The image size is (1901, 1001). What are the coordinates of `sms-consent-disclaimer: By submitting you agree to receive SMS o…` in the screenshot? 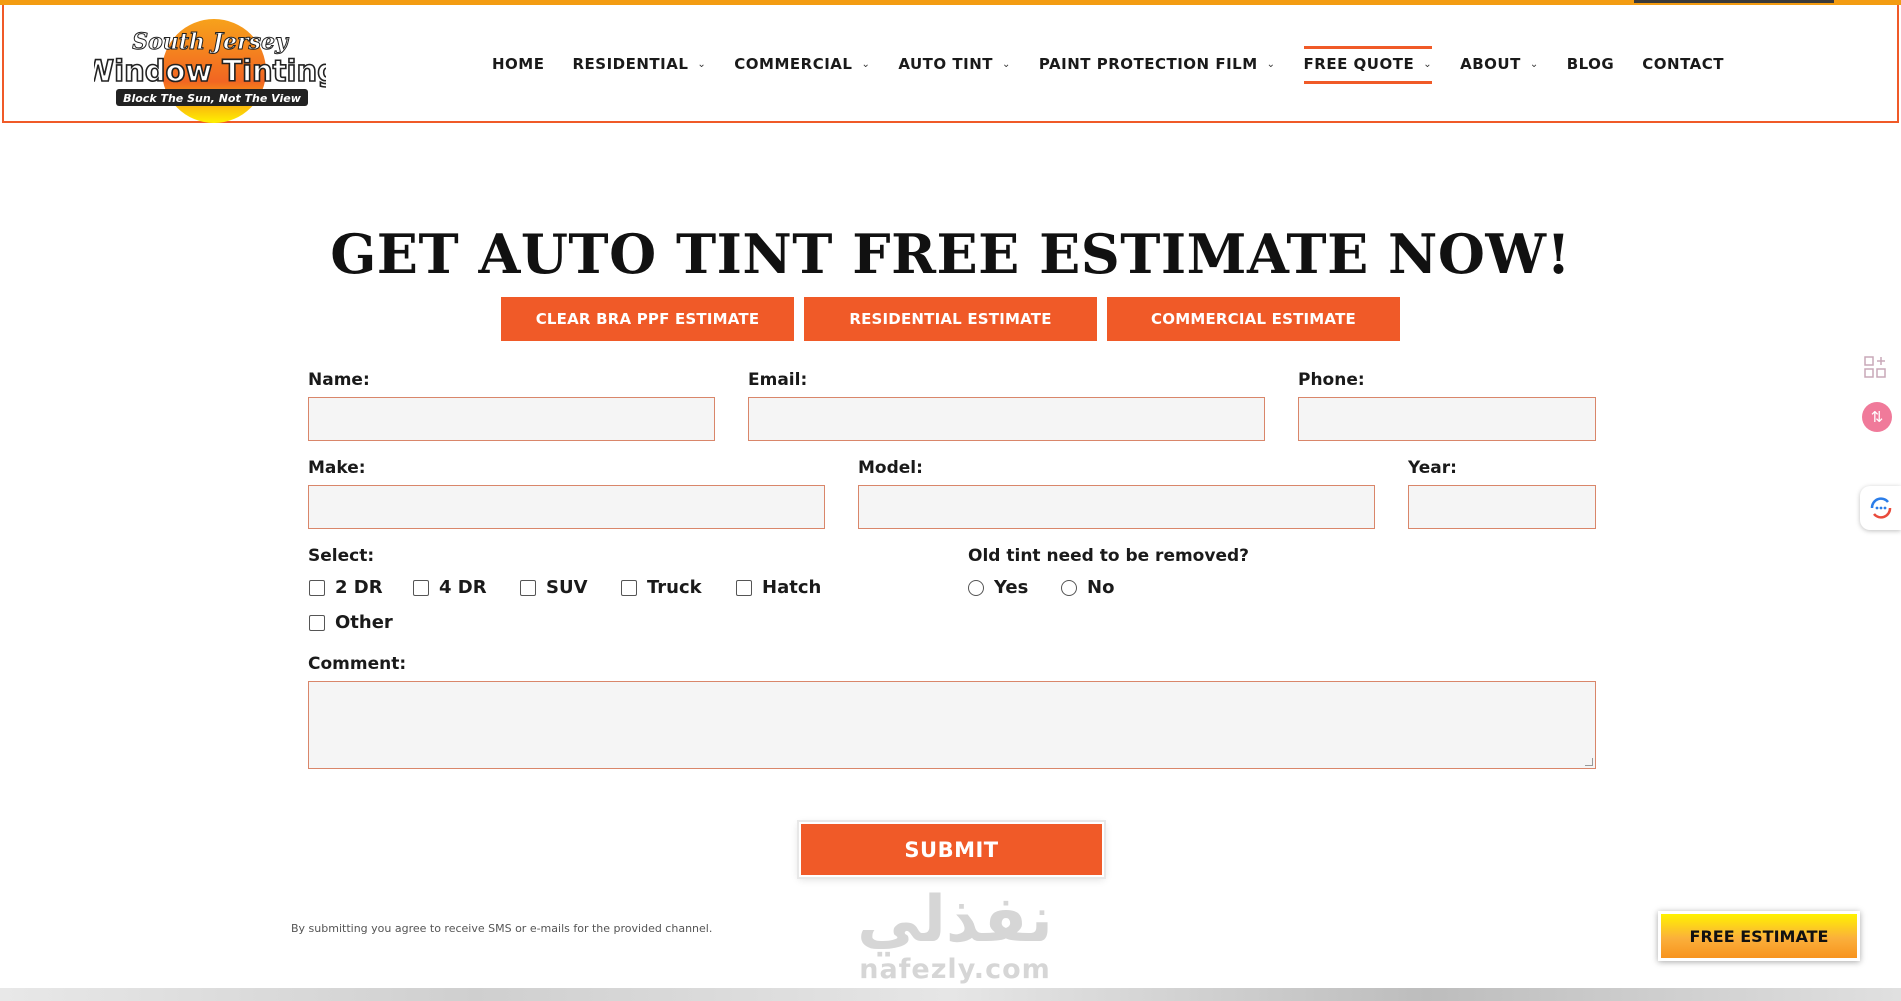 It's located at (502, 928).